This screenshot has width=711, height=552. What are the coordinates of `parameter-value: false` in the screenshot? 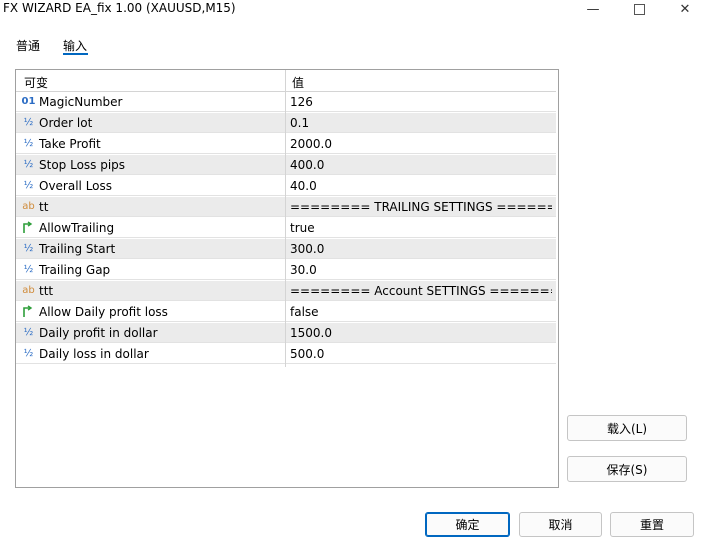 It's located at (421, 312).